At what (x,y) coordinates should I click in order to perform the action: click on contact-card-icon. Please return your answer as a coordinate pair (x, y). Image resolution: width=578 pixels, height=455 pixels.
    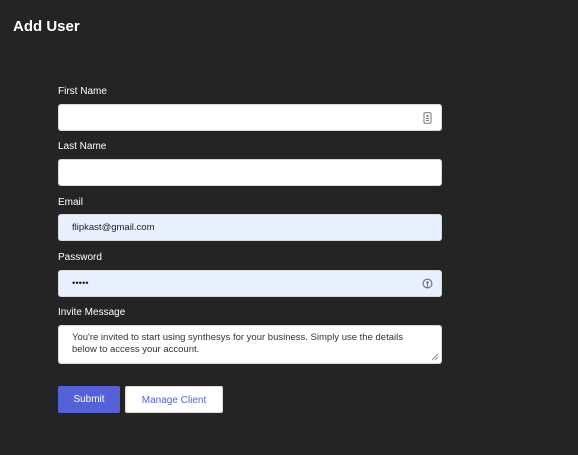
    Looking at the image, I should click on (427, 118).